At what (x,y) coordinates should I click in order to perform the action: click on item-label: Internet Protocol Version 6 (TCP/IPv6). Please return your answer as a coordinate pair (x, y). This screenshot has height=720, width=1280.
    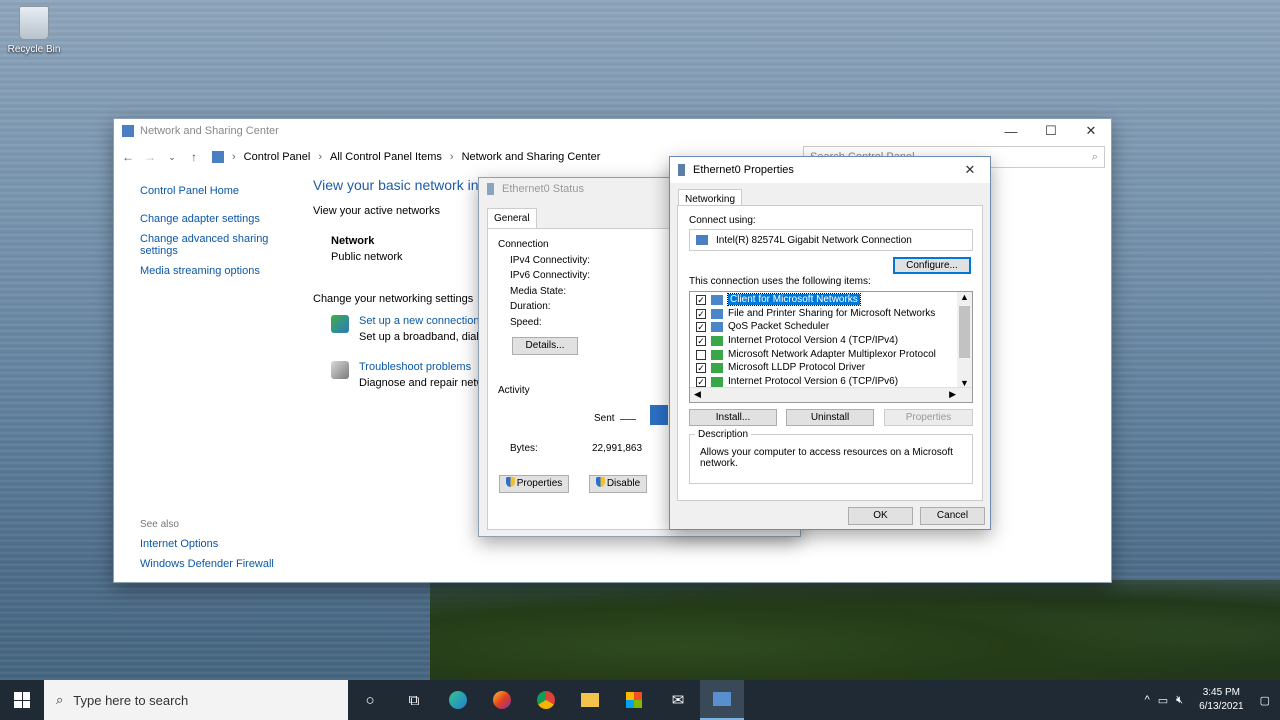
    Looking at the image, I should click on (813, 381).